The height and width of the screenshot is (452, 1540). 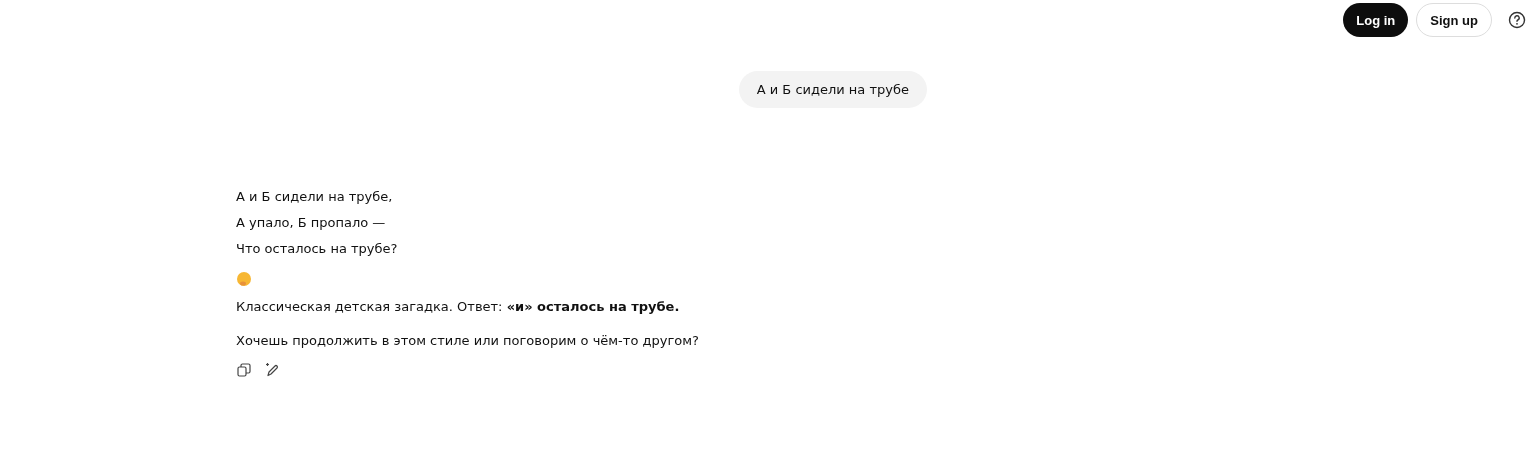 What do you see at coordinates (1376, 20) in the screenshot?
I see `login-button: Log in` at bounding box center [1376, 20].